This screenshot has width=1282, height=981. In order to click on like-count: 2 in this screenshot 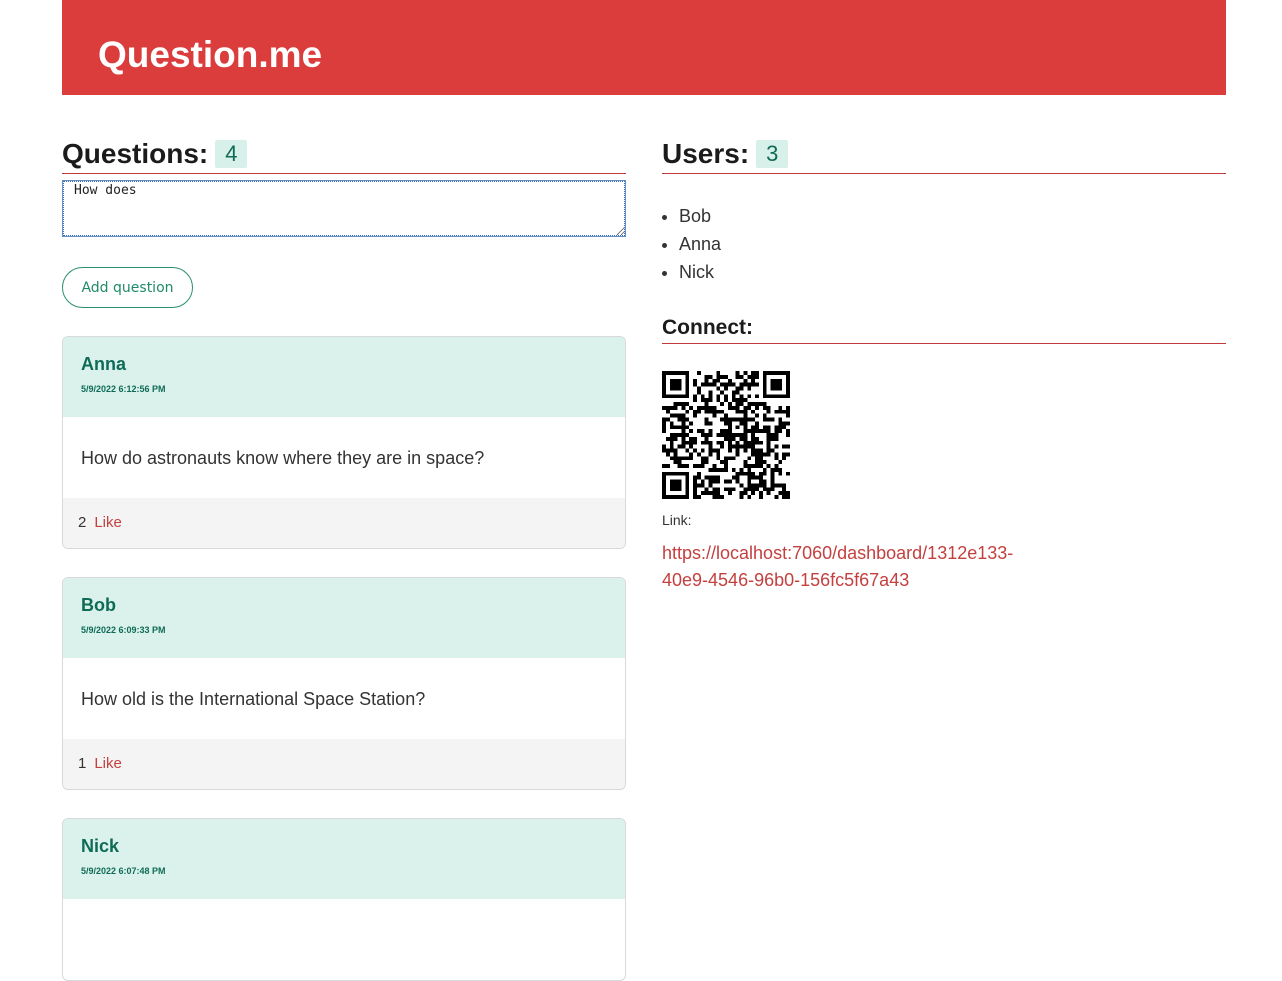, I will do `click(82, 522)`.